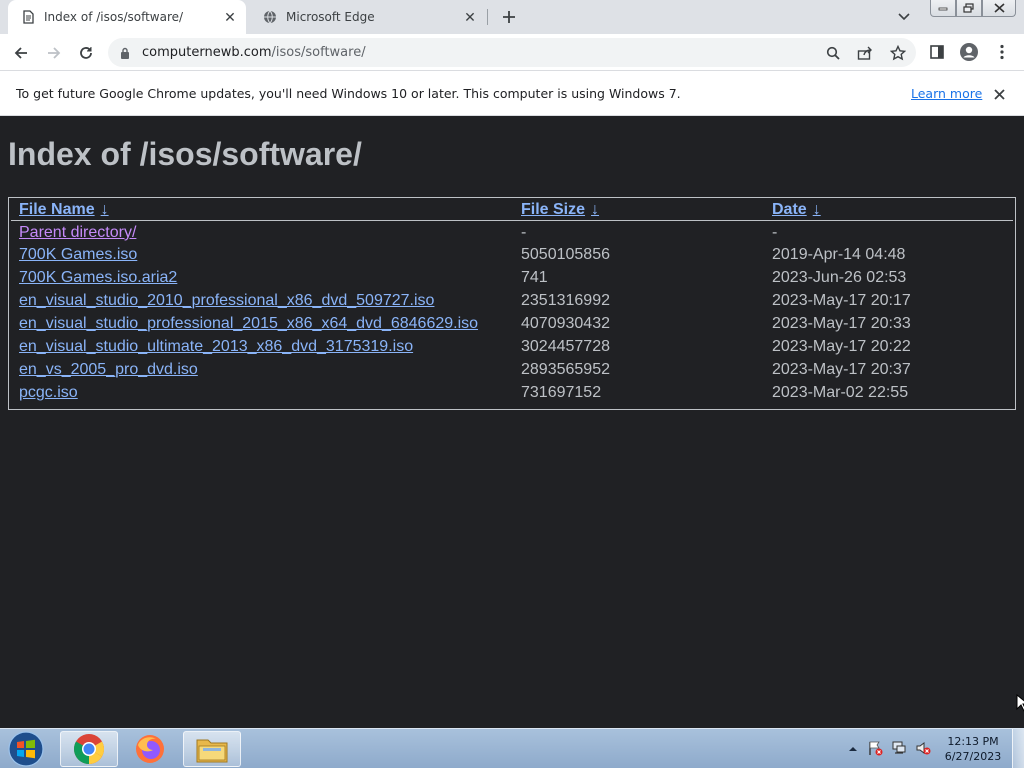 Image resolution: width=1024 pixels, height=768 pixels. Describe the element at coordinates (898, 53) in the screenshot. I see `bookmark-star-icon` at that location.